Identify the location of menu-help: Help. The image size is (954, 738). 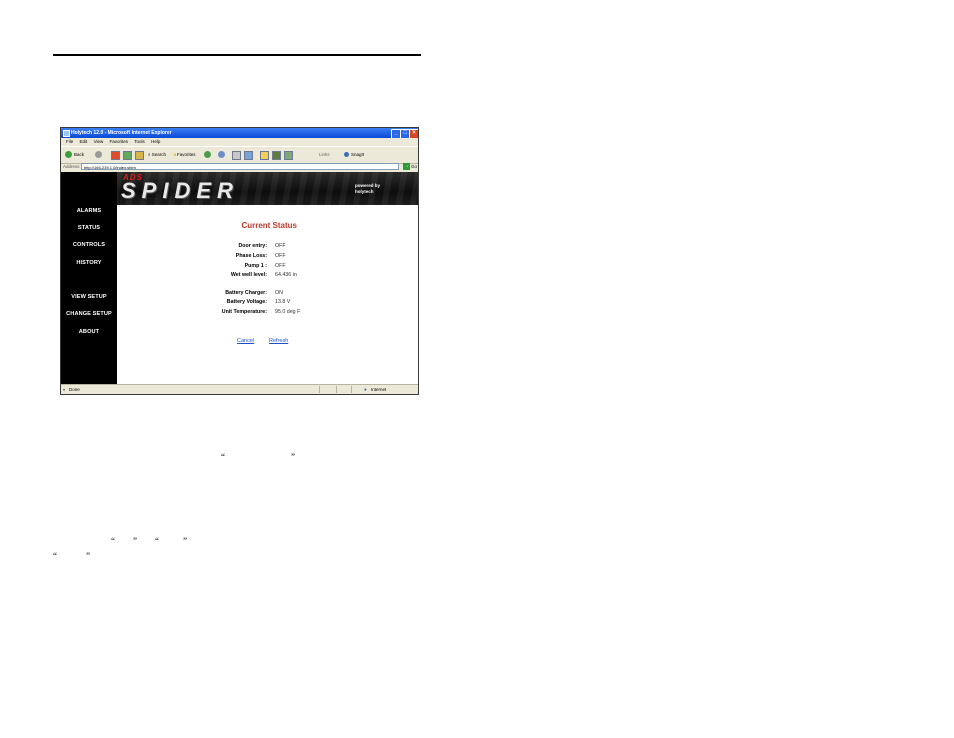
(155, 141).